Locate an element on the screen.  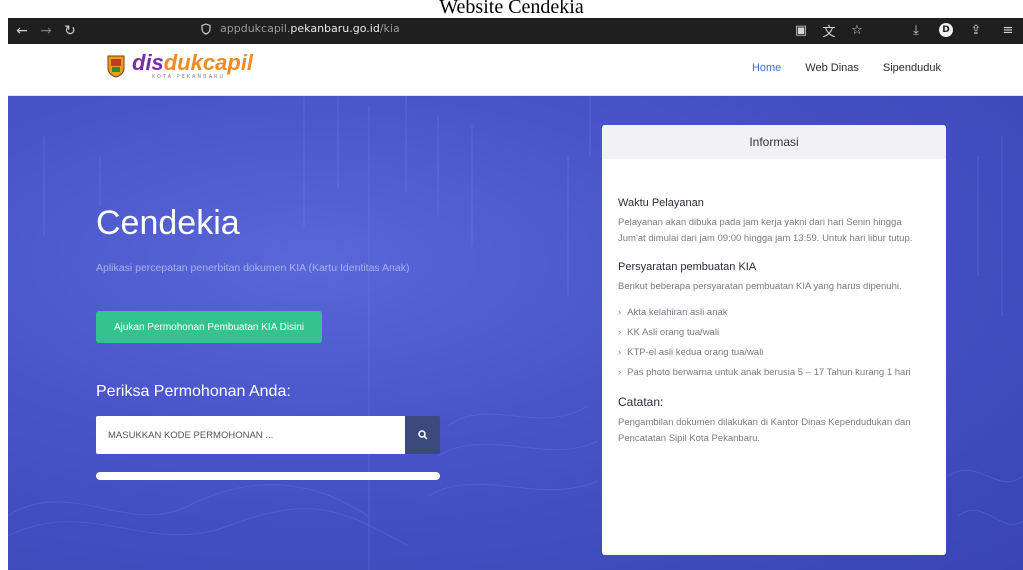
search-icon is located at coordinates (422, 435).